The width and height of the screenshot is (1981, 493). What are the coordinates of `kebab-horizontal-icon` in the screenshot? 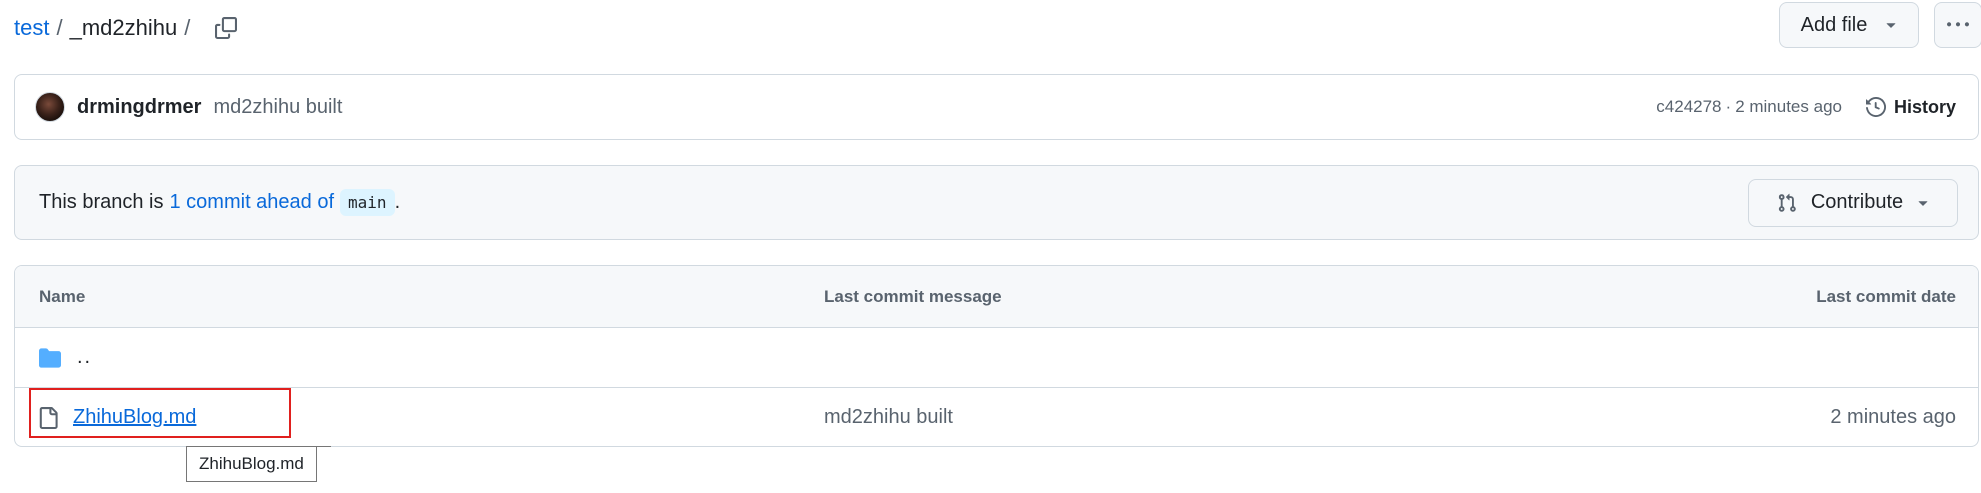 It's located at (1958, 24).